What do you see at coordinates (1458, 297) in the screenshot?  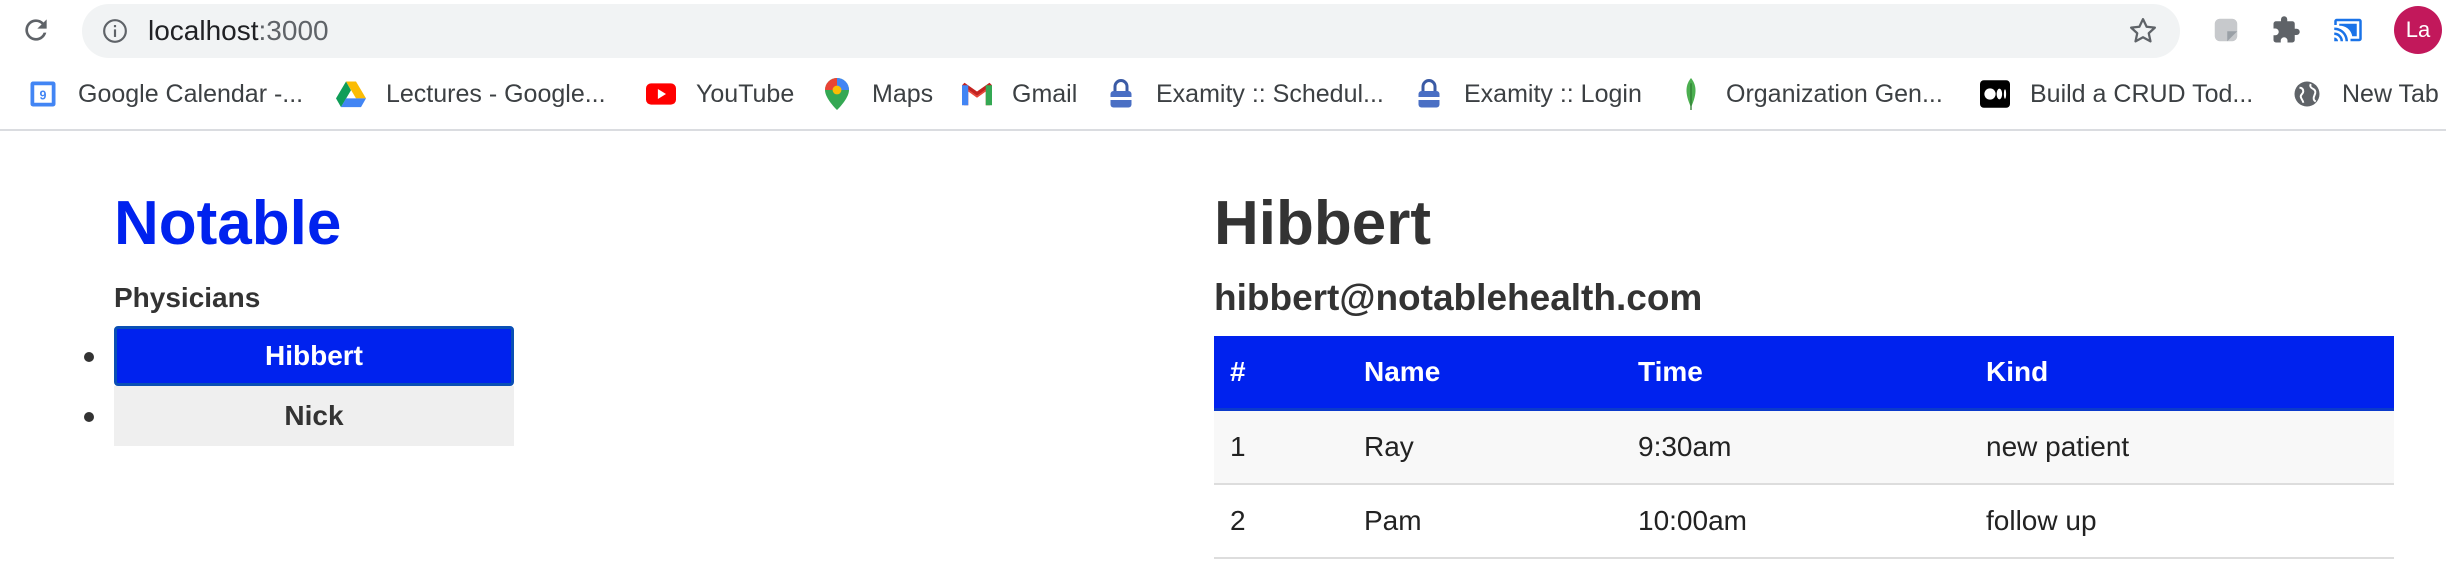 I see `physician-email: hibbert@notablehealth.com` at bounding box center [1458, 297].